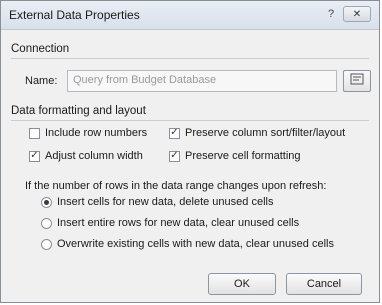 The image size is (382, 305). Describe the element at coordinates (243, 156) in the screenshot. I see `checkbox-label: Preserve cell formatting` at that location.